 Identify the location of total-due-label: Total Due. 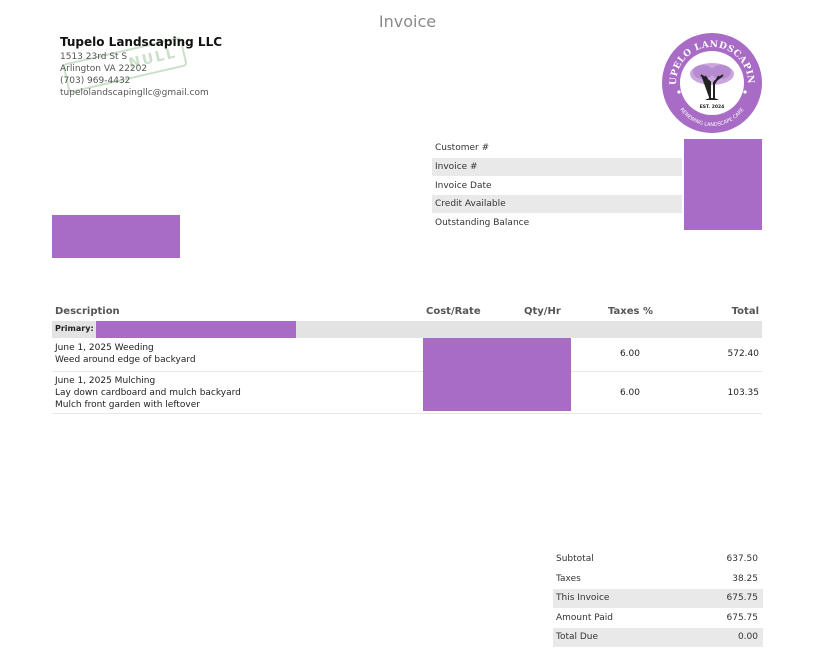
(577, 637).